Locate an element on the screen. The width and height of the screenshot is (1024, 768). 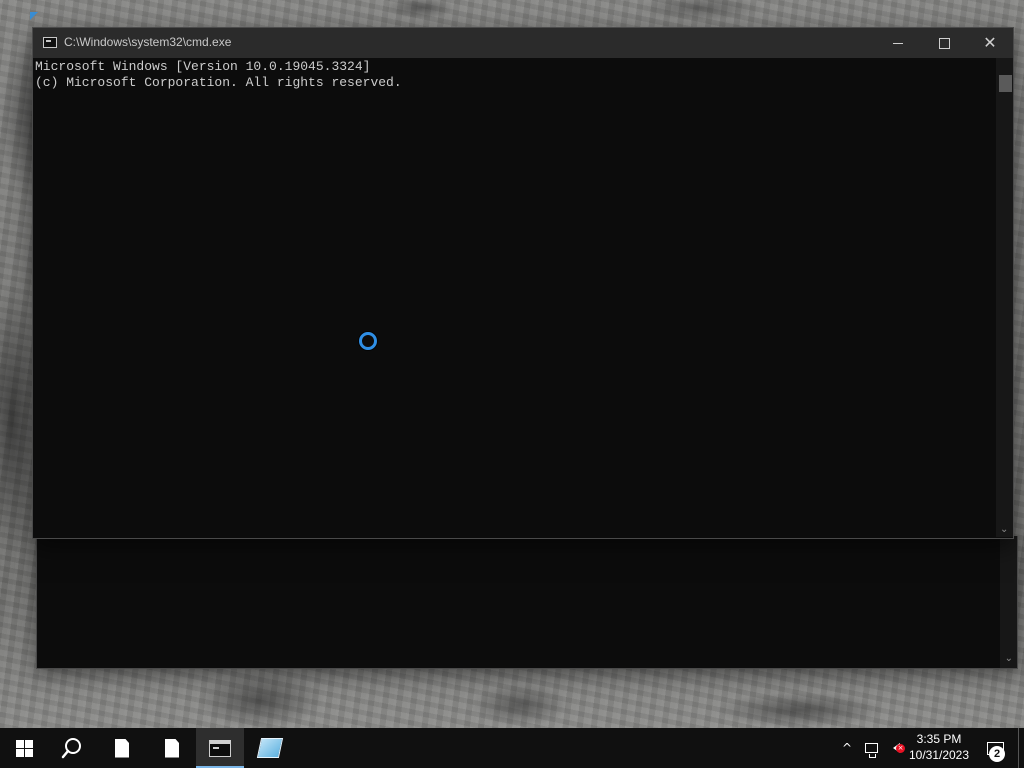
chevron-up-icon: ^ is located at coordinates (847, 748).